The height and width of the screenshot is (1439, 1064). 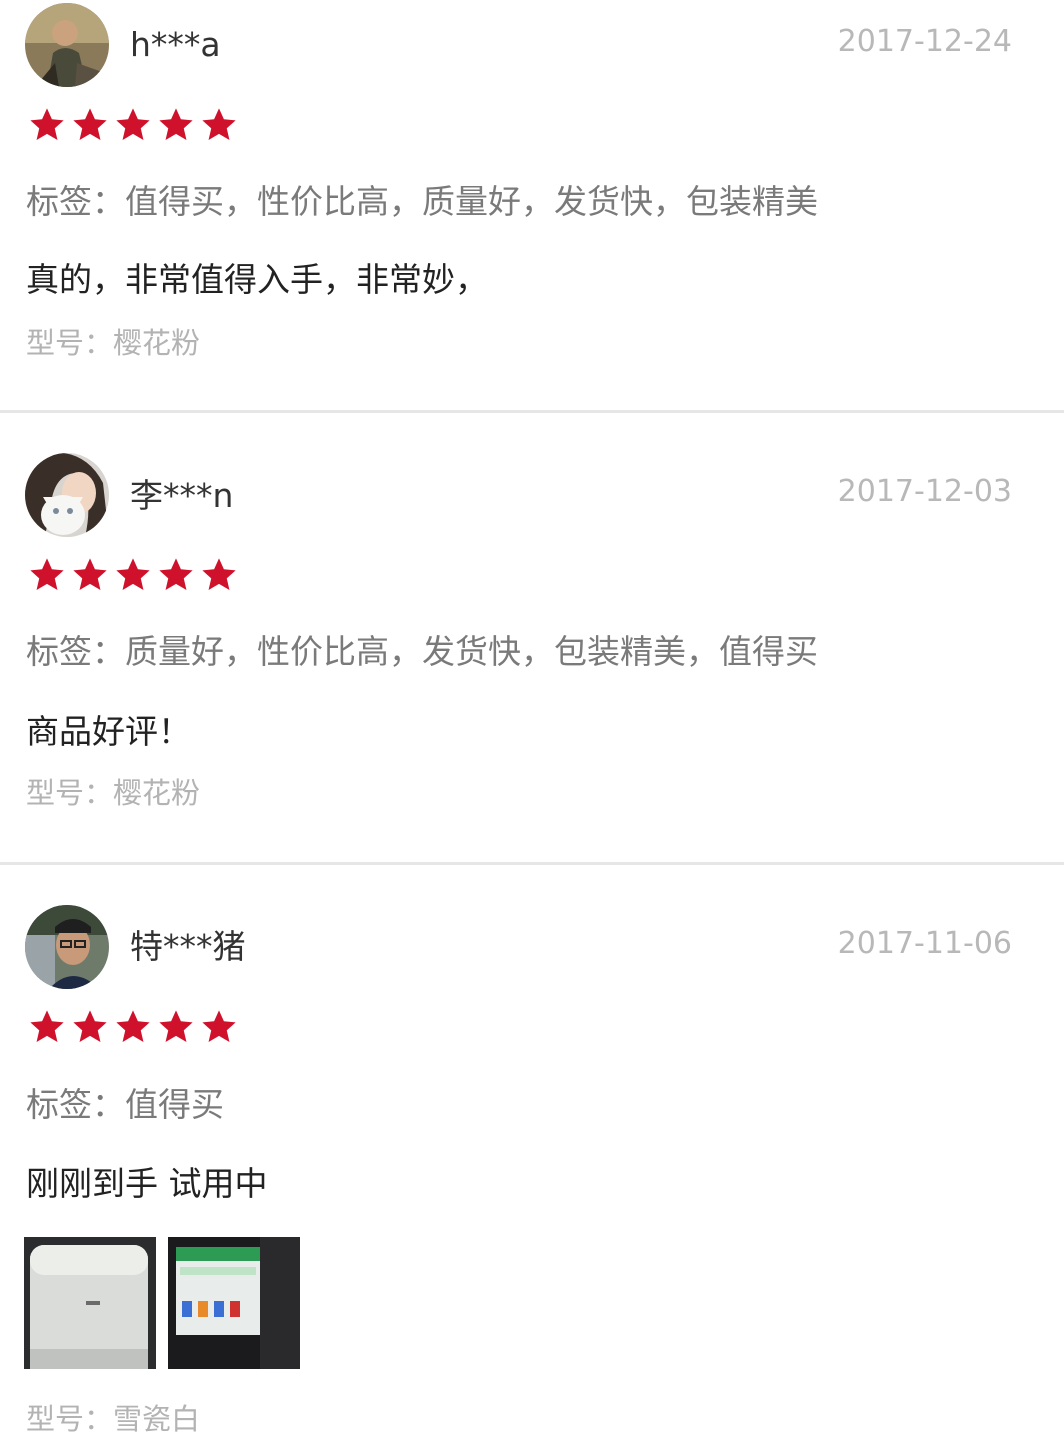 I want to click on username: 特***猪, so click(x=188, y=946).